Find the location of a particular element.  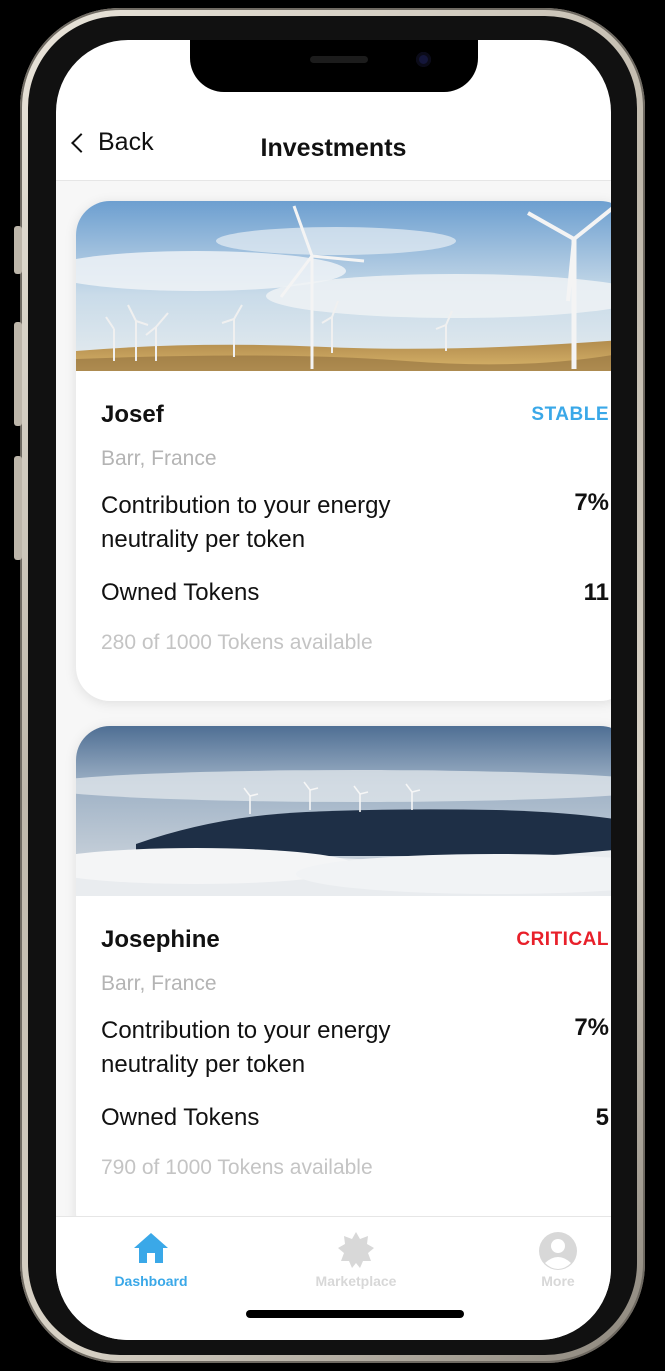

tab-label: Dashboard is located at coordinates (151, 1281).